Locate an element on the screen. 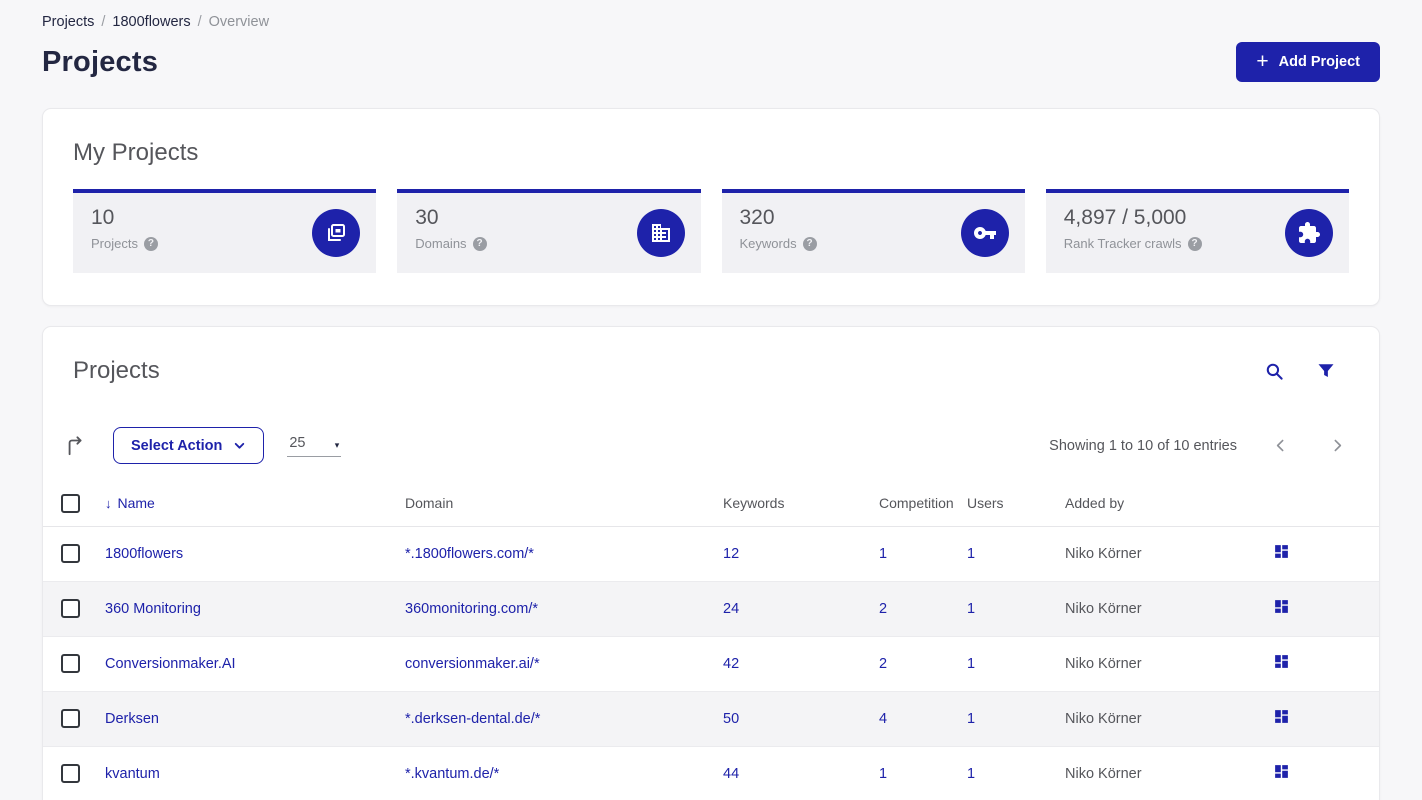  stat-keywords: 320 Keywords ? is located at coordinates (873, 231).